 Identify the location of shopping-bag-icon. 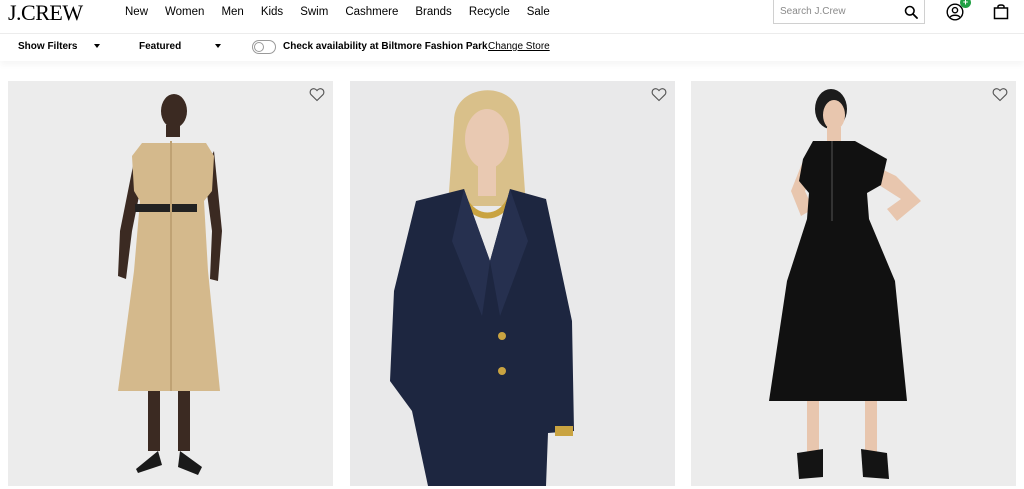
(1001, 11).